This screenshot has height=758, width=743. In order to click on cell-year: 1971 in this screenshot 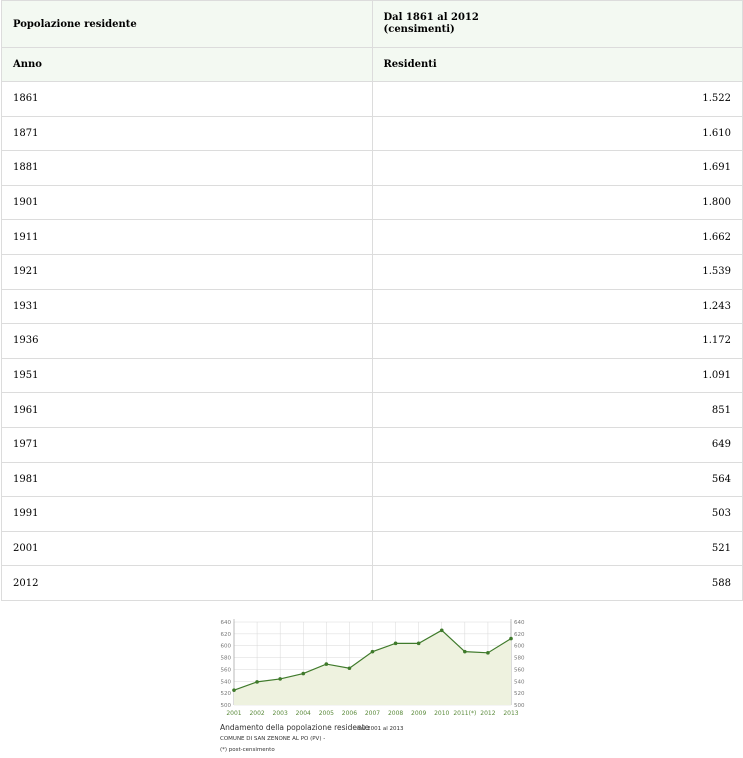, I will do `click(187, 444)`.